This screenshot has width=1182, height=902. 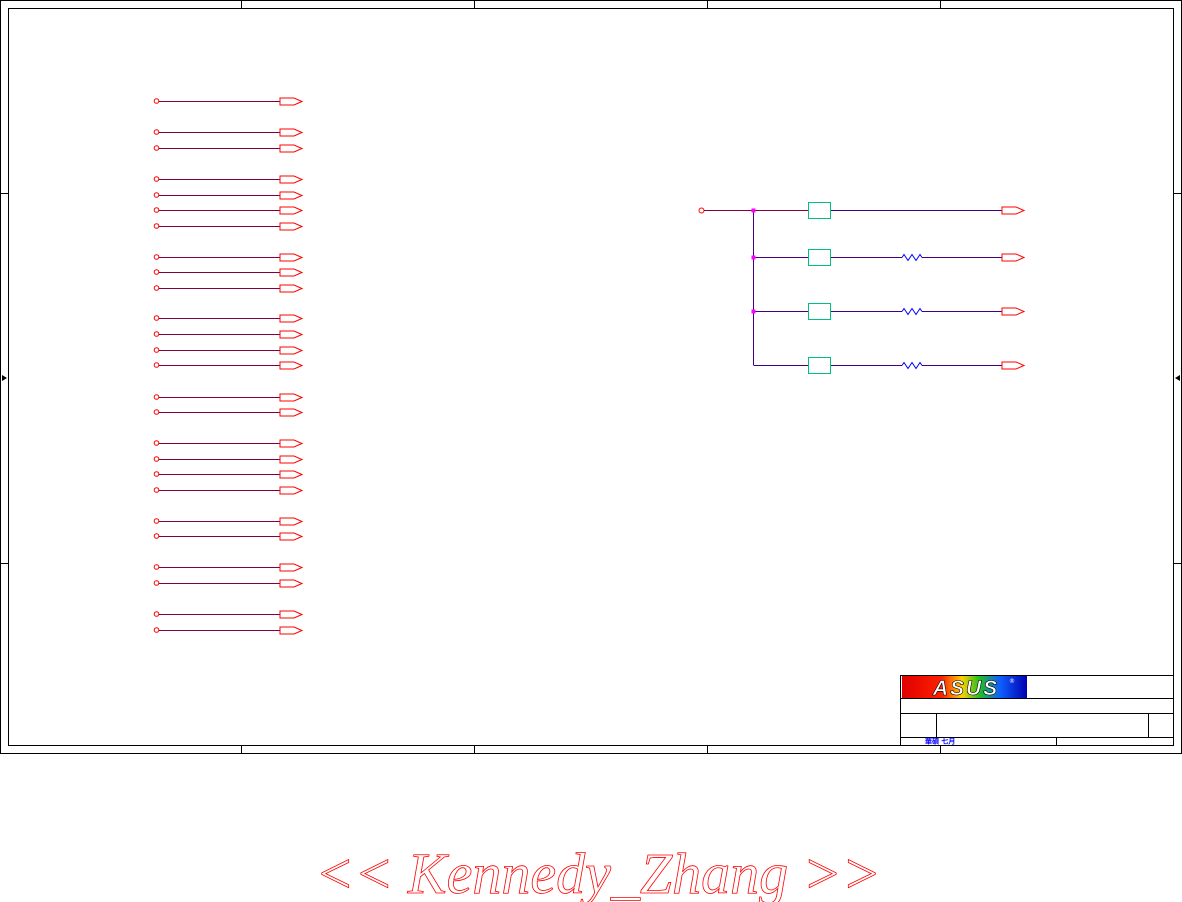 I want to click on input-terminal, so click(x=701, y=210).